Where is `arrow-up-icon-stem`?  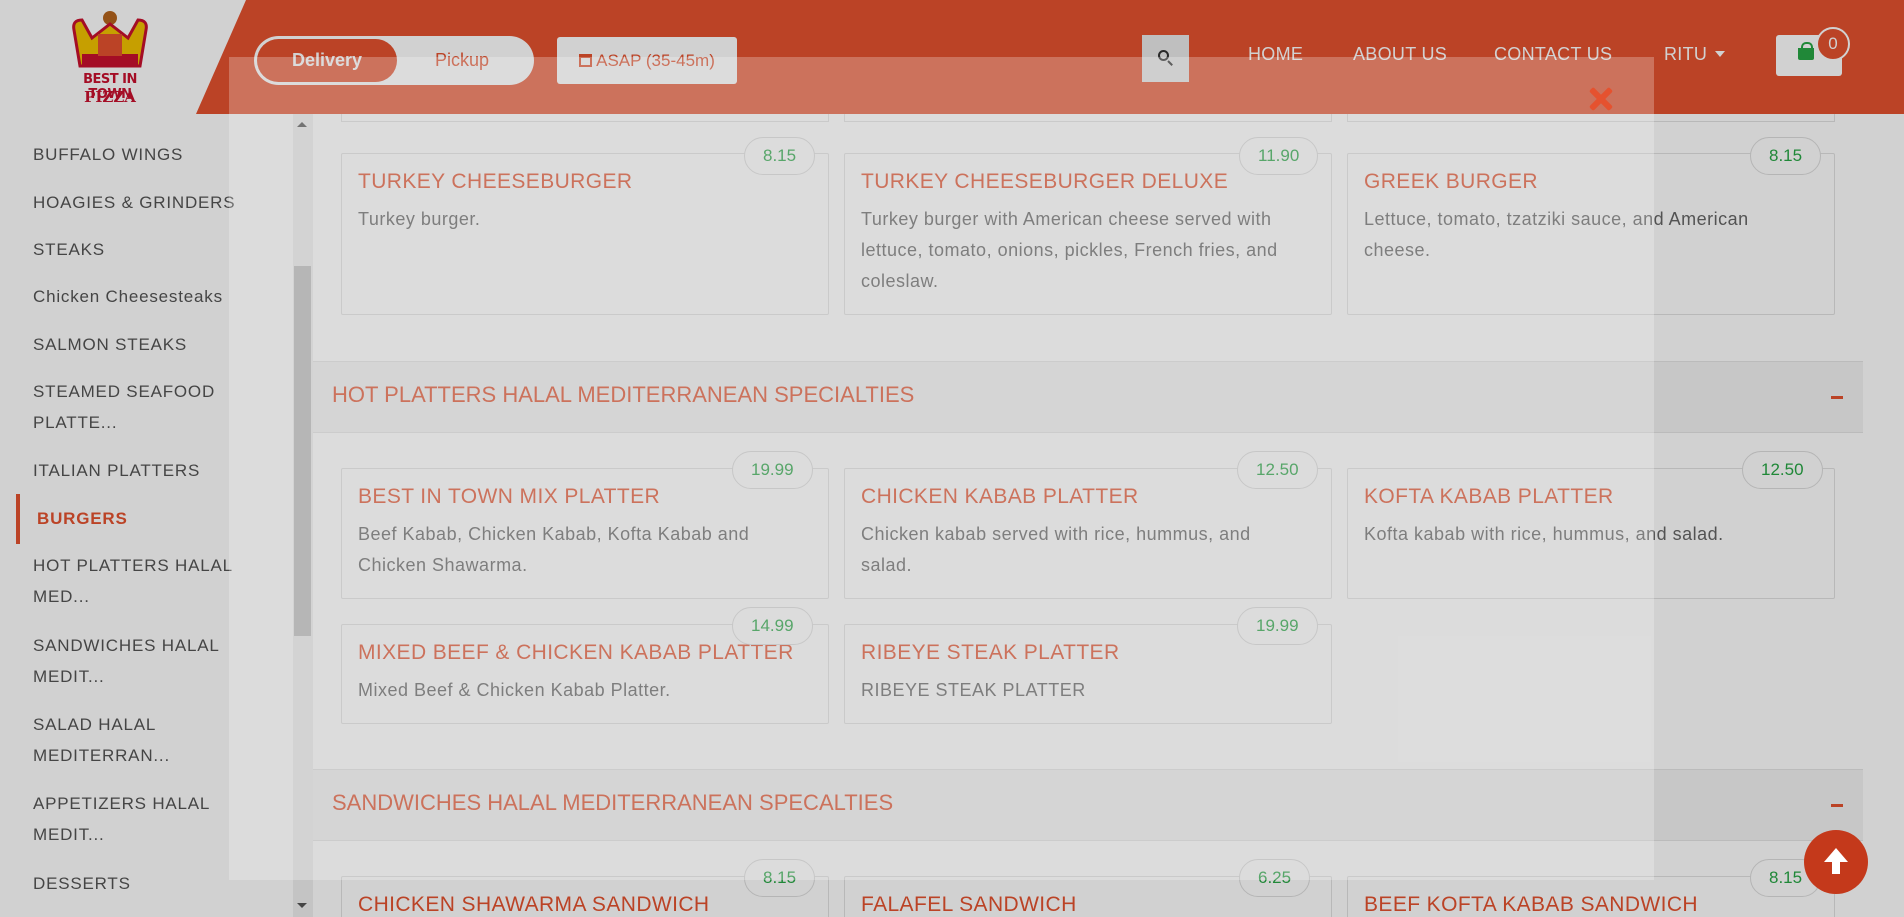
arrow-up-icon-stem is located at coordinates (1836, 867).